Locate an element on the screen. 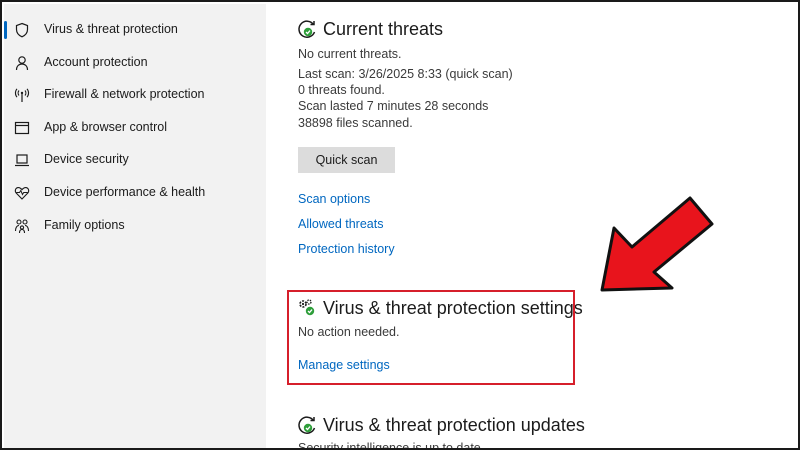 The image size is (800, 450). quick-scan-button: Quick scan is located at coordinates (346, 160).